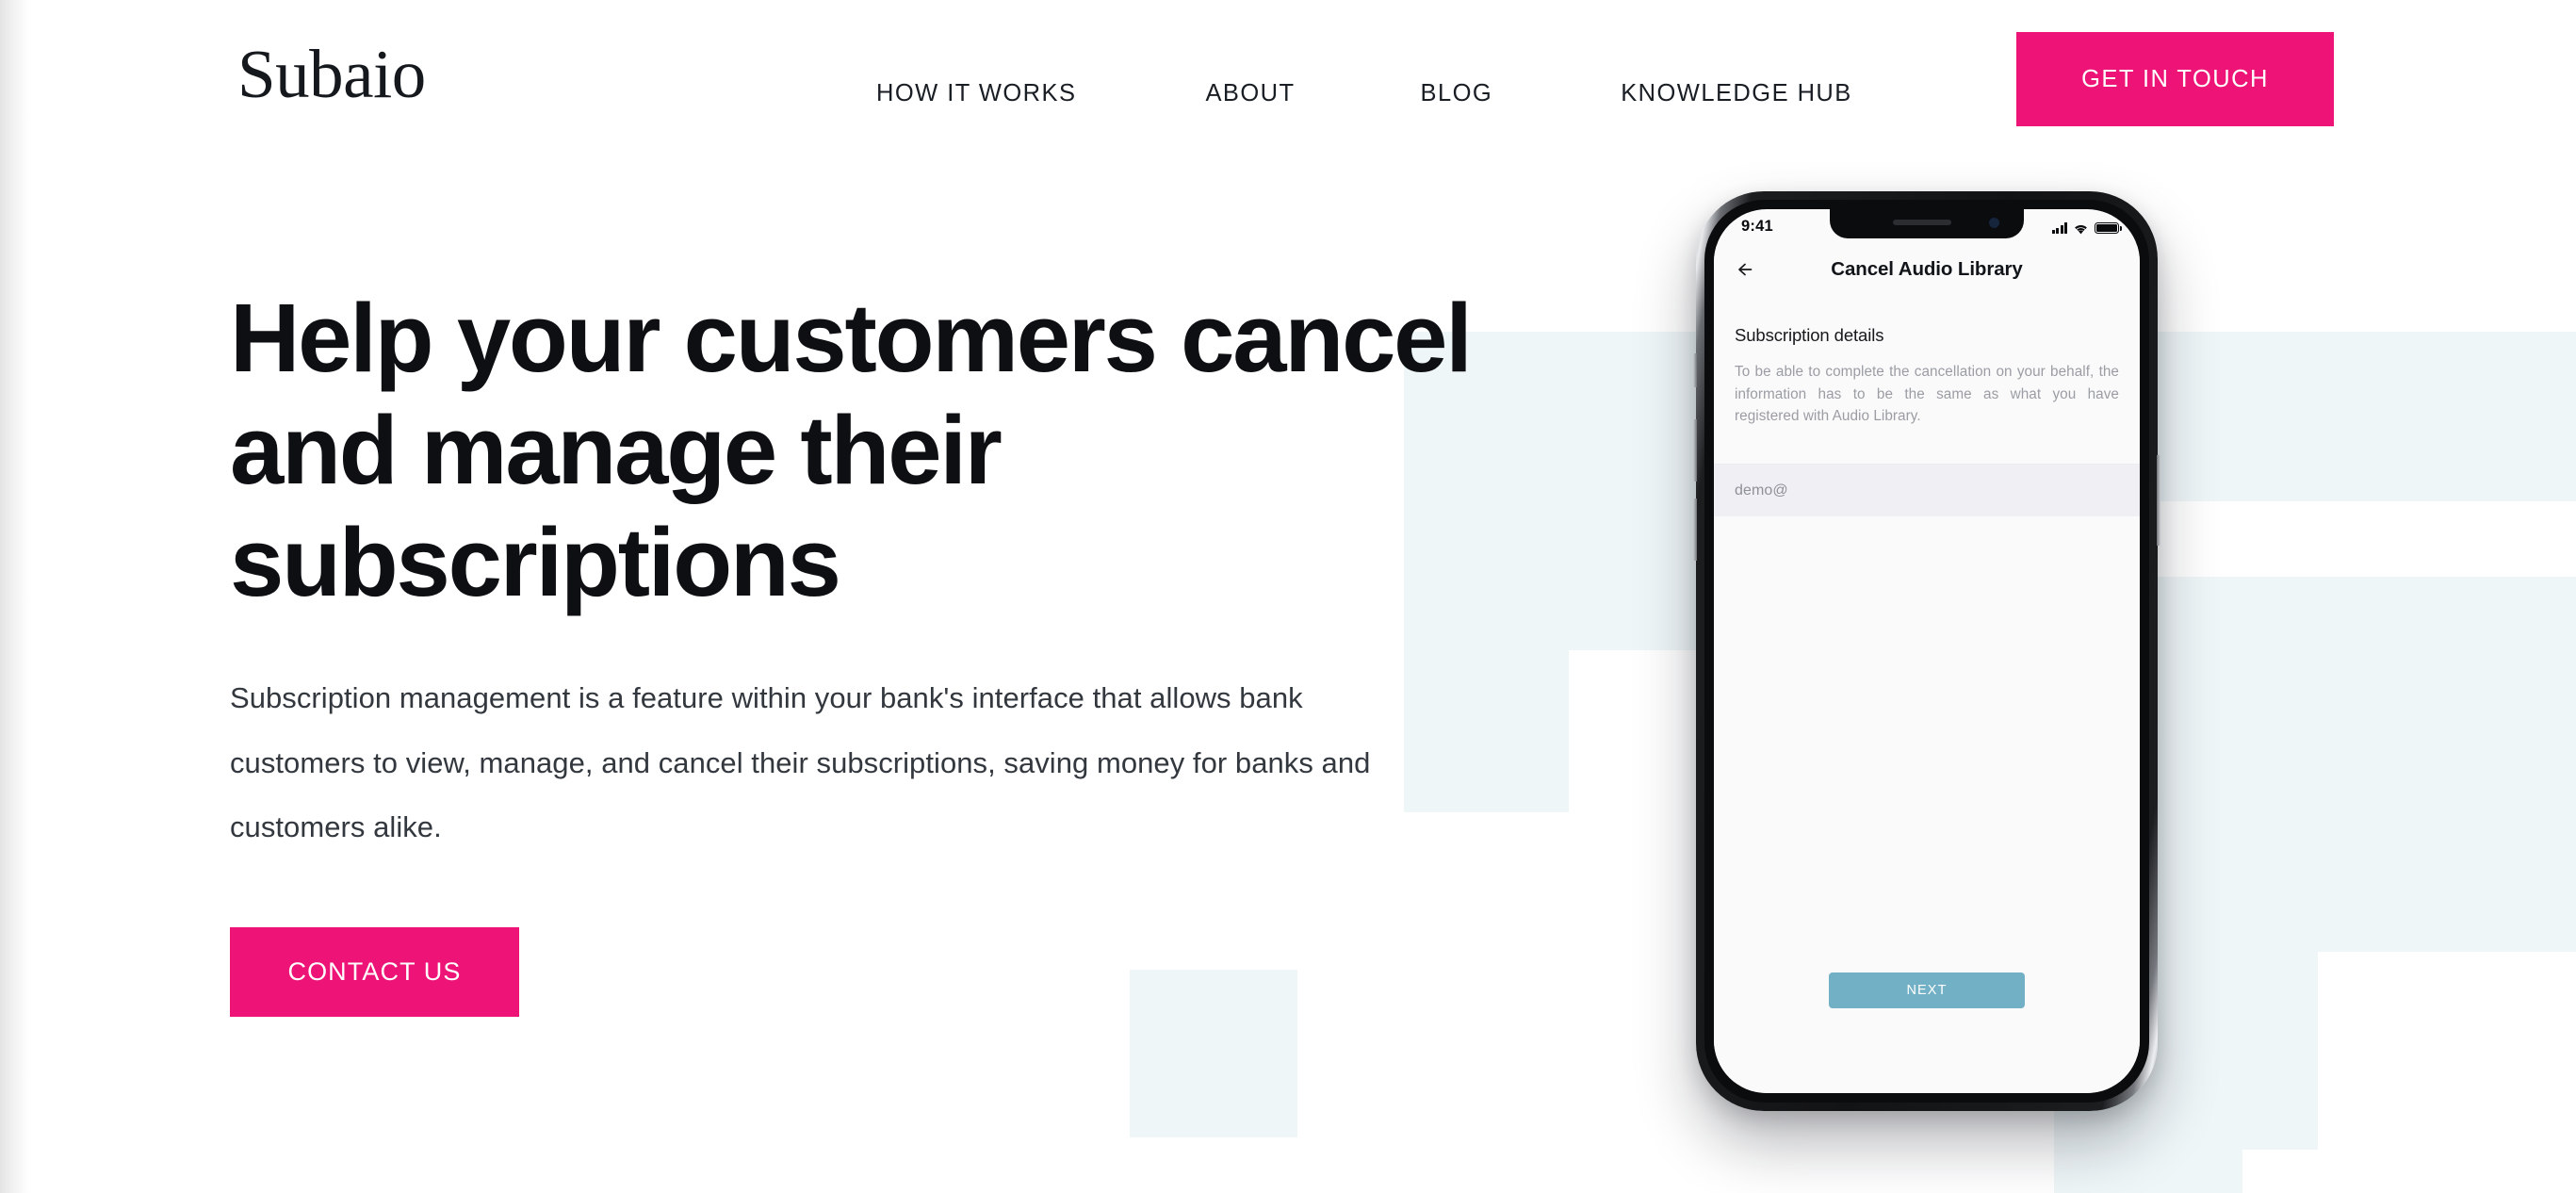  Describe the element at coordinates (1364, 93) in the screenshot. I see `main-navigation: HOW IT WORKS ABOUT BLOG KNOWLEDGE HUB` at that location.